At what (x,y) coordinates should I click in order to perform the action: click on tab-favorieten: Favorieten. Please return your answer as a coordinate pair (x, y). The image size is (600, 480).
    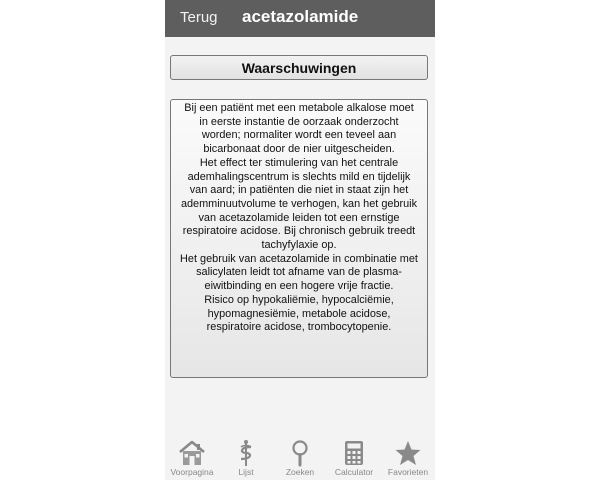
    Looking at the image, I should click on (408, 456).